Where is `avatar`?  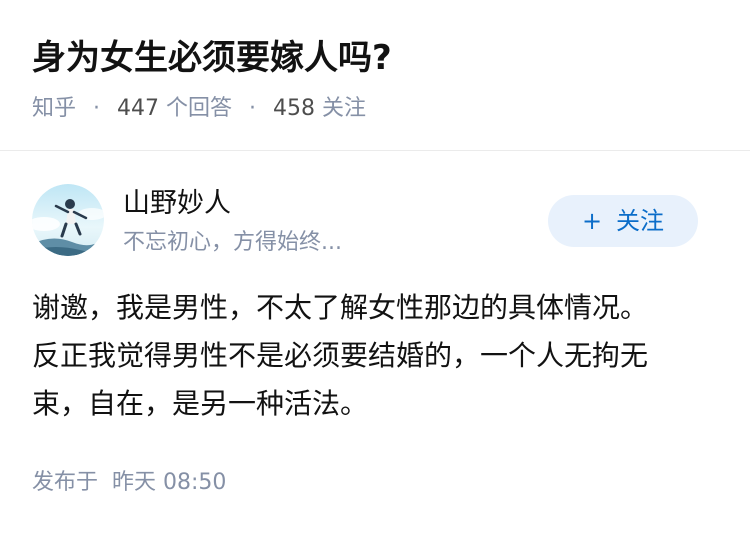
avatar is located at coordinates (68, 220).